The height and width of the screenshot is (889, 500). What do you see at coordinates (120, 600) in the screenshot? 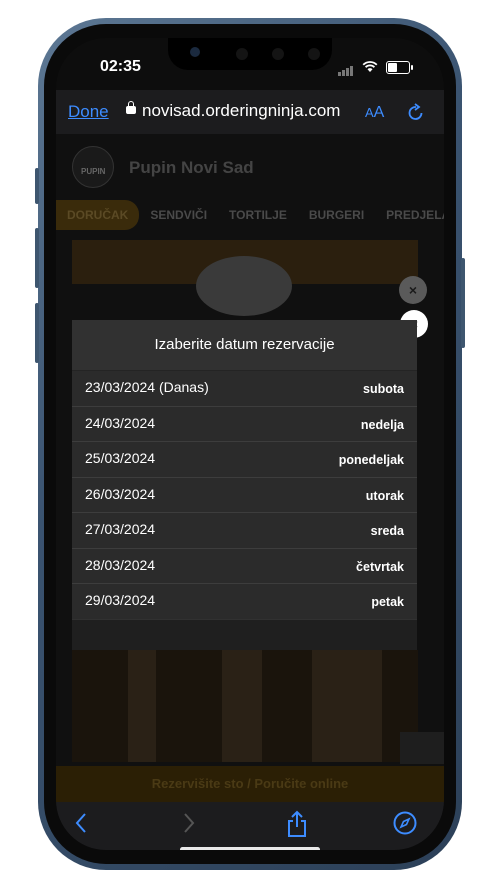
I see `date-label: 29/03/2024` at bounding box center [120, 600].